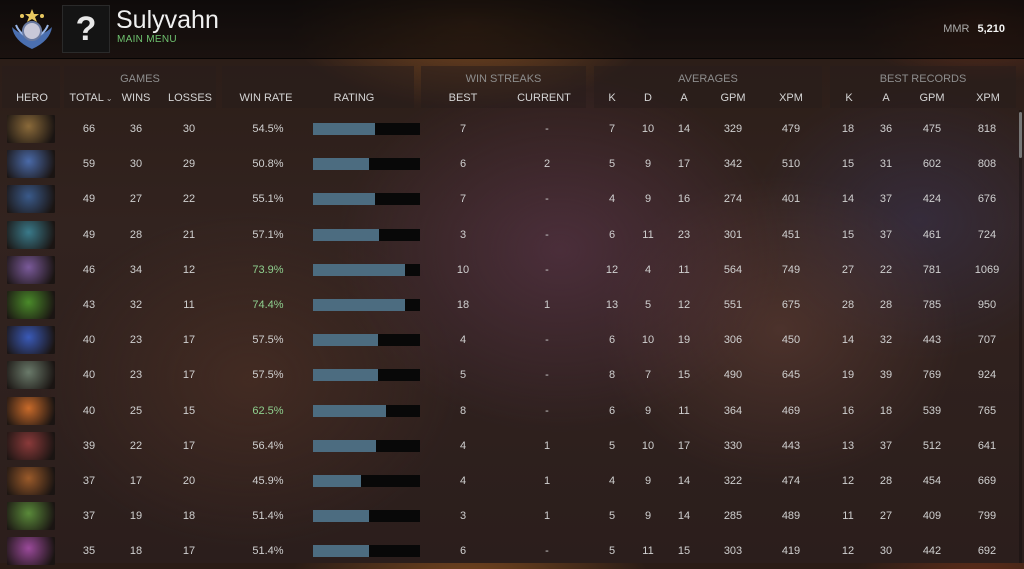  What do you see at coordinates (508, 199) in the screenshot?
I see `table-row: 49 27 22 55.1% 7-4 9 16 274 401 14 37 424 676` at bounding box center [508, 199].